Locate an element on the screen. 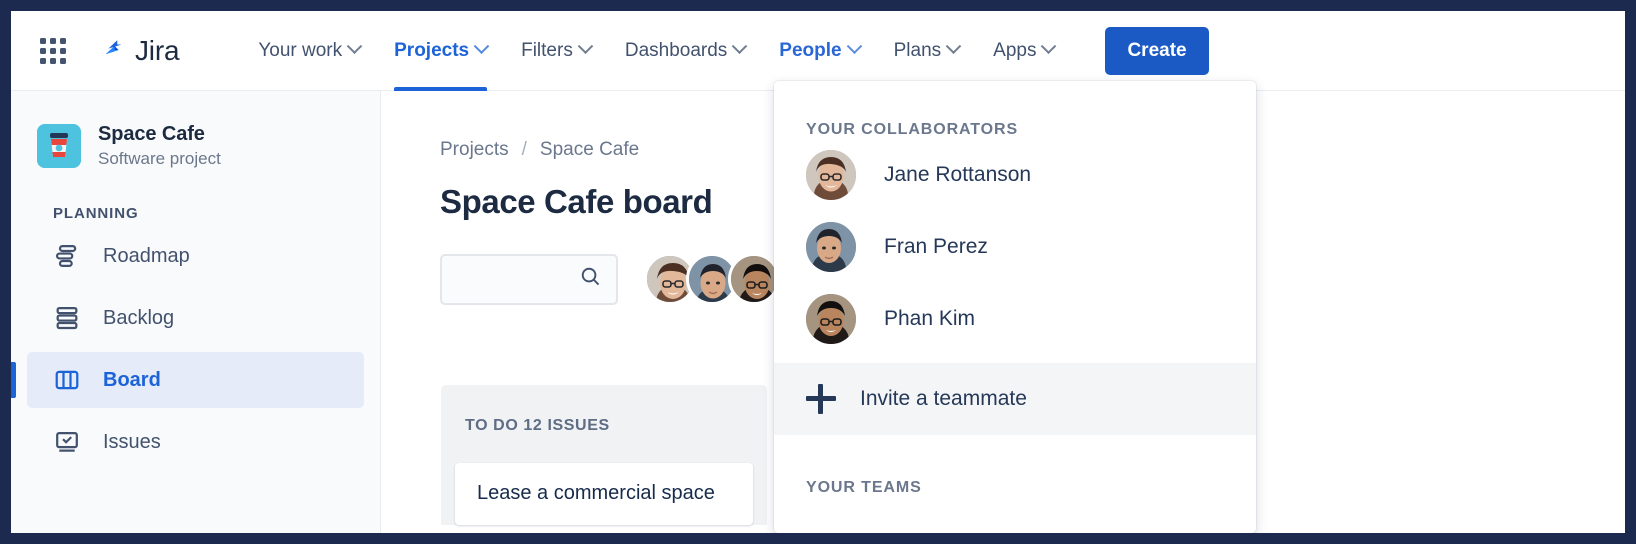 The width and height of the screenshot is (1636, 544). nav-item-apps: Apps is located at coordinates (1023, 51).